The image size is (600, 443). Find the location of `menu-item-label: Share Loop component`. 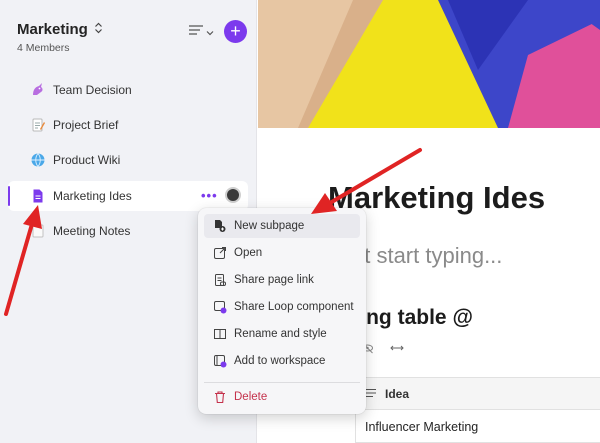

menu-item-label: Share Loop component is located at coordinates (294, 307).